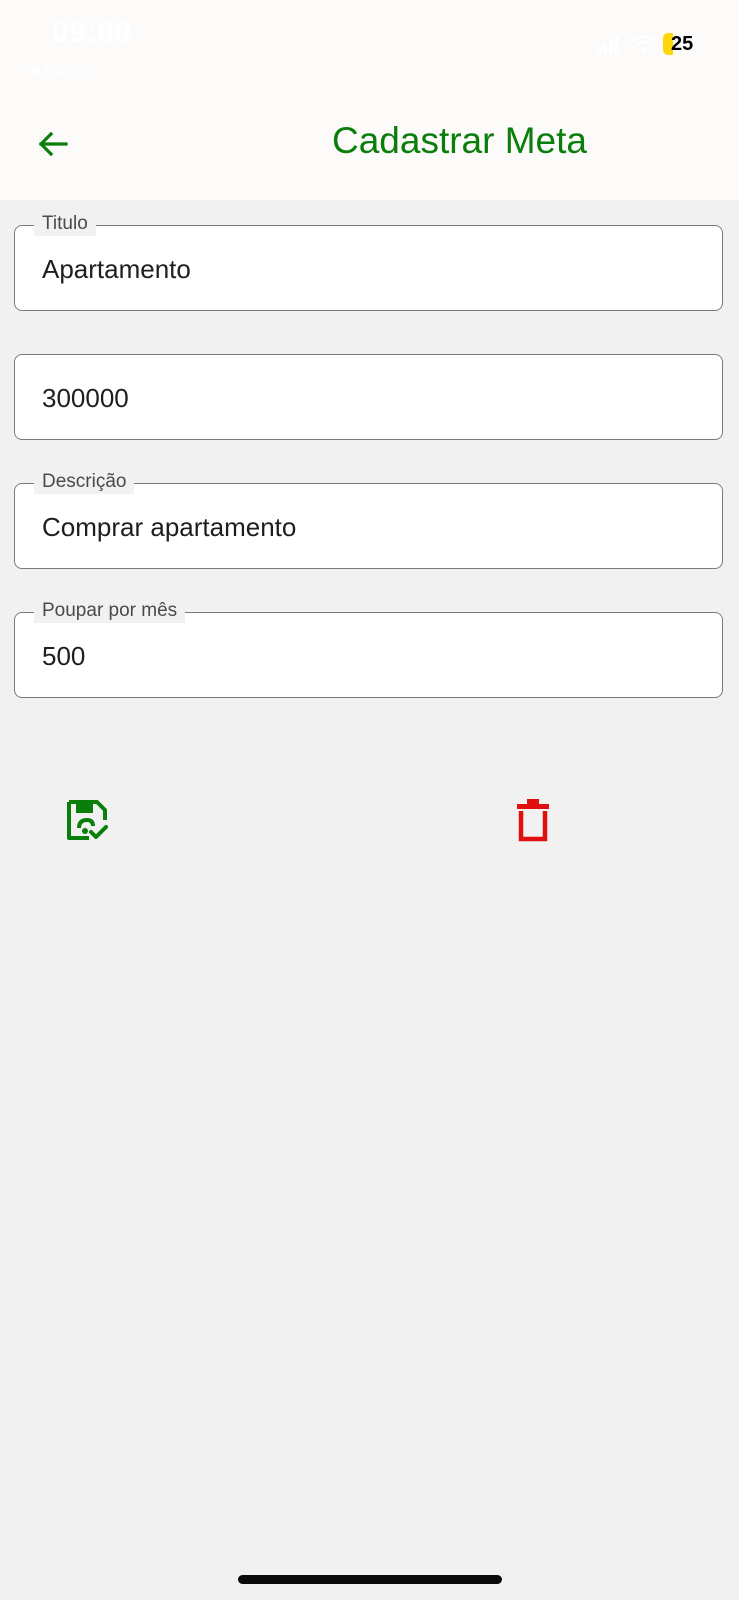 The width and height of the screenshot is (739, 1600). What do you see at coordinates (56, 69) in the screenshot?
I see `status-back-link: ◀ Busca` at bounding box center [56, 69].